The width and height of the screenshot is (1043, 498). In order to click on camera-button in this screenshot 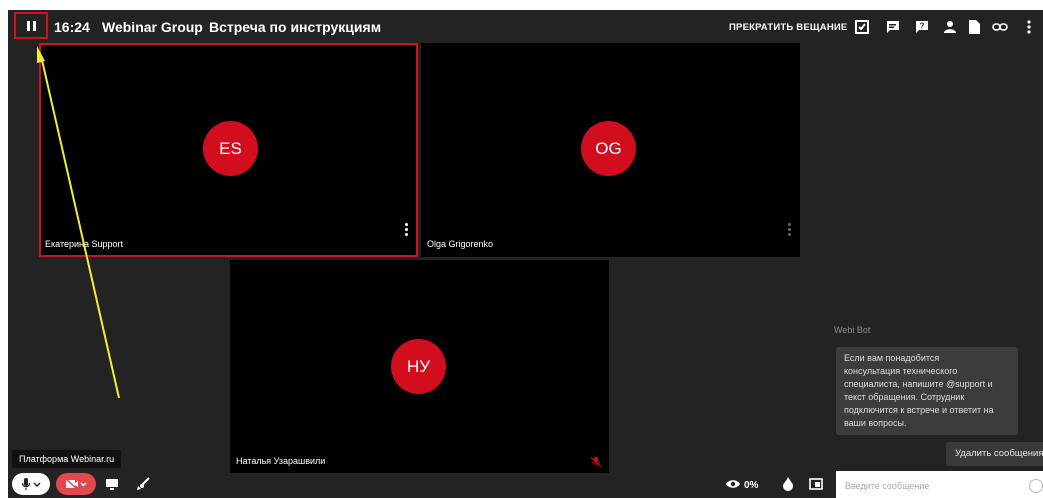, I will do `click(76, 484)`.